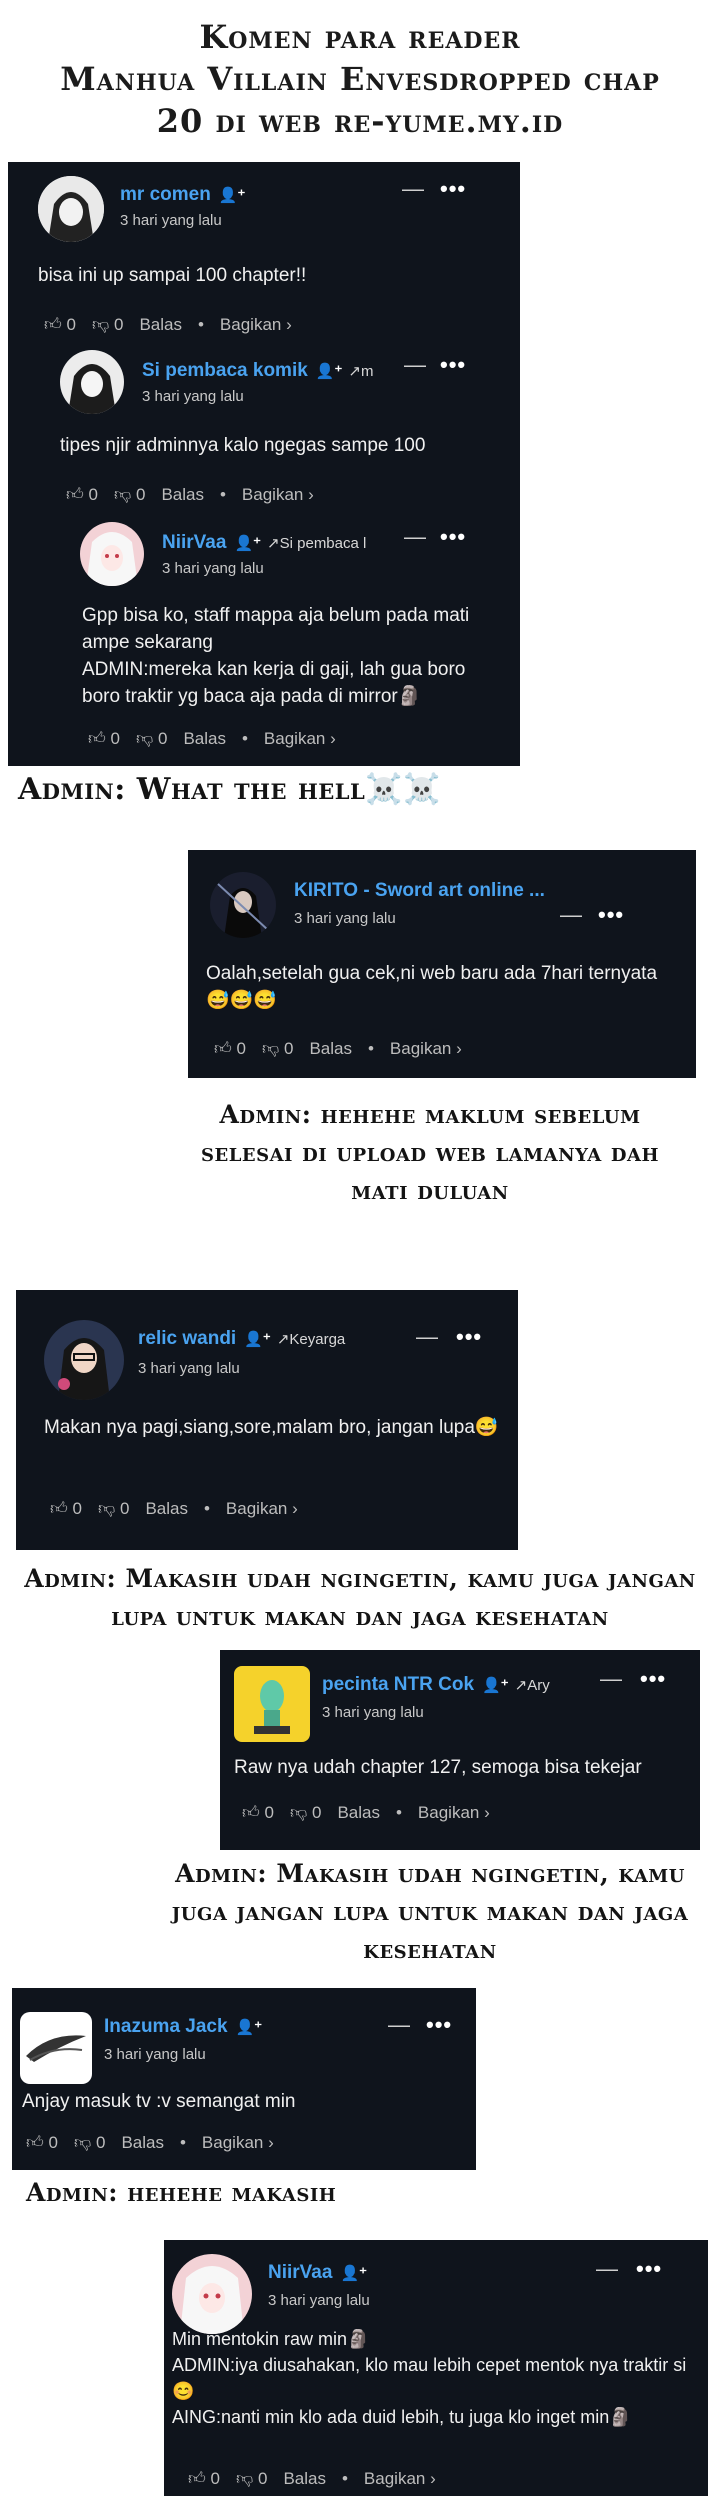 Image resolution: width=720 pixels, height=2500 pixels. Describe the element at coordinates (97, 738) in the screenshot. I see `thumb-up-icon: 👍︎` at that location.